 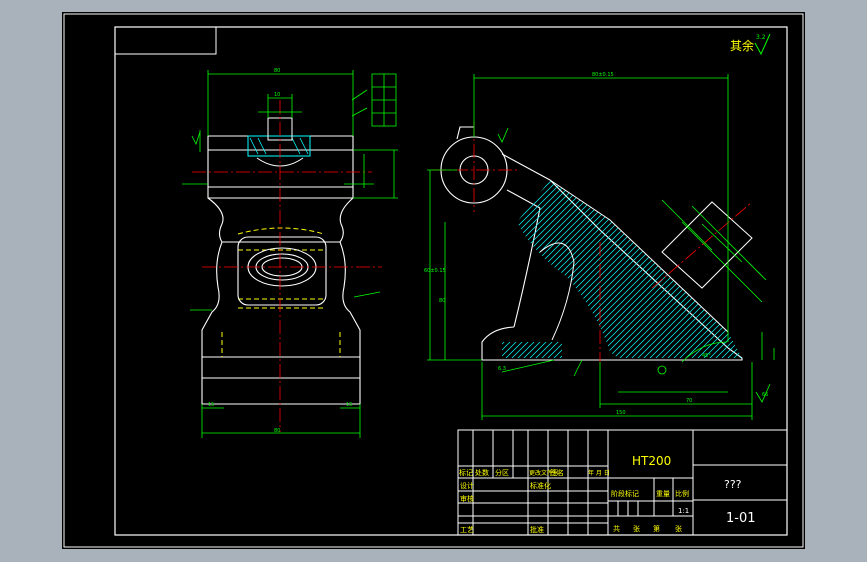 I want to click on svg-text: 比例, so click(x=682, y=493).